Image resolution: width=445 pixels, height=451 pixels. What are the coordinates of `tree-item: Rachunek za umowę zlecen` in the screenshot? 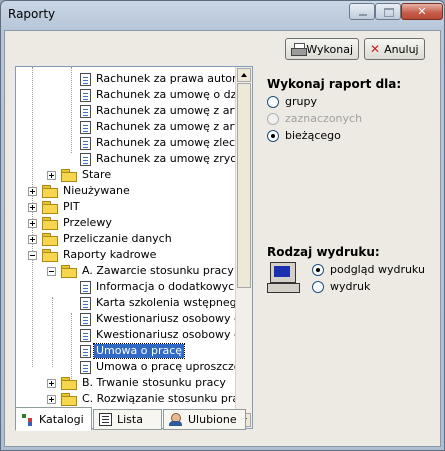 It's located at (158, 143).